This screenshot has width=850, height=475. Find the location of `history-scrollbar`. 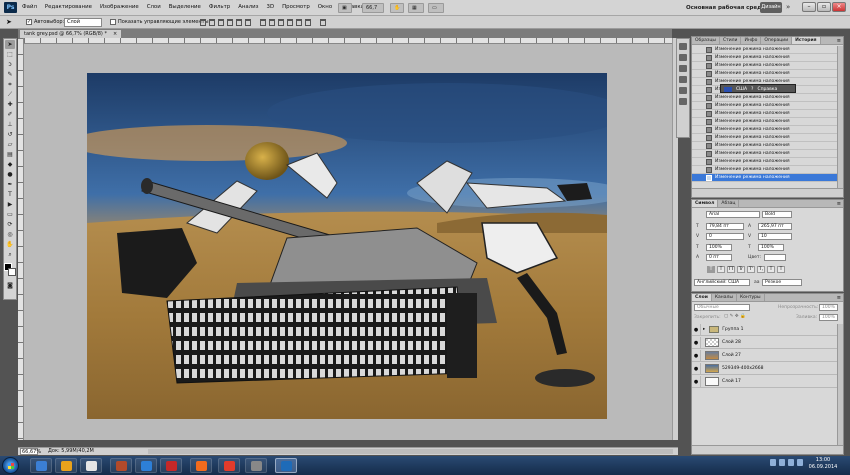

history-scrollbar is located at coordinates (840, 117).